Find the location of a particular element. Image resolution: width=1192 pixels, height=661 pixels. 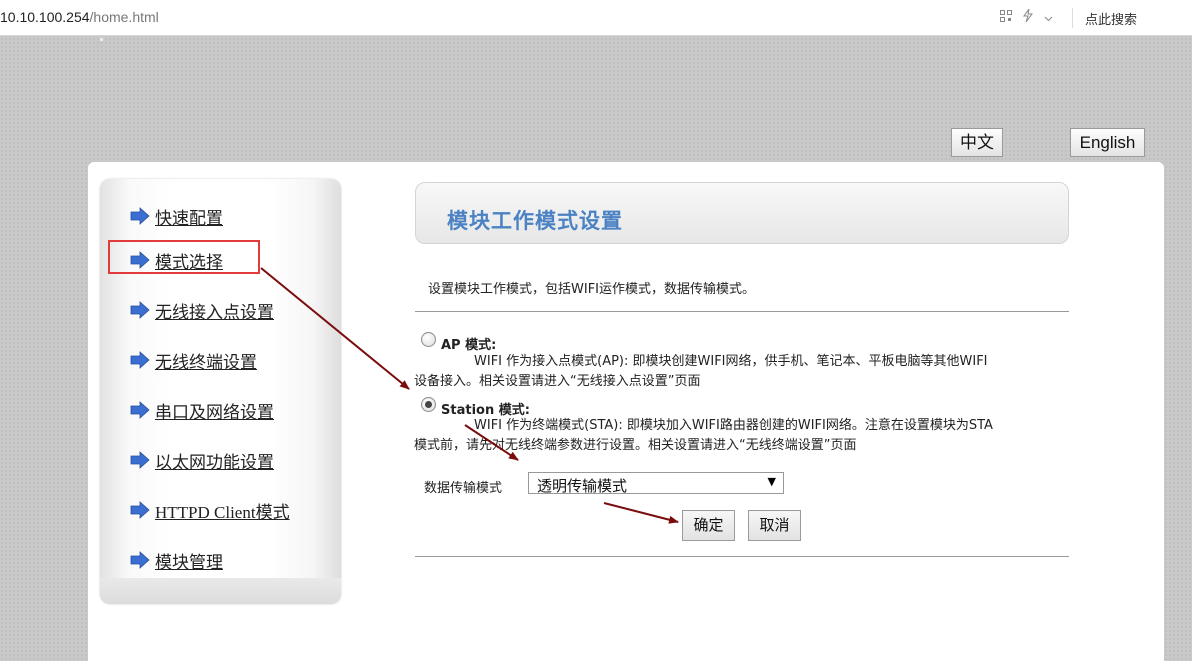

sidebar-item-sta-settings: 无线终端设置 is located at coordinates (193, 360).